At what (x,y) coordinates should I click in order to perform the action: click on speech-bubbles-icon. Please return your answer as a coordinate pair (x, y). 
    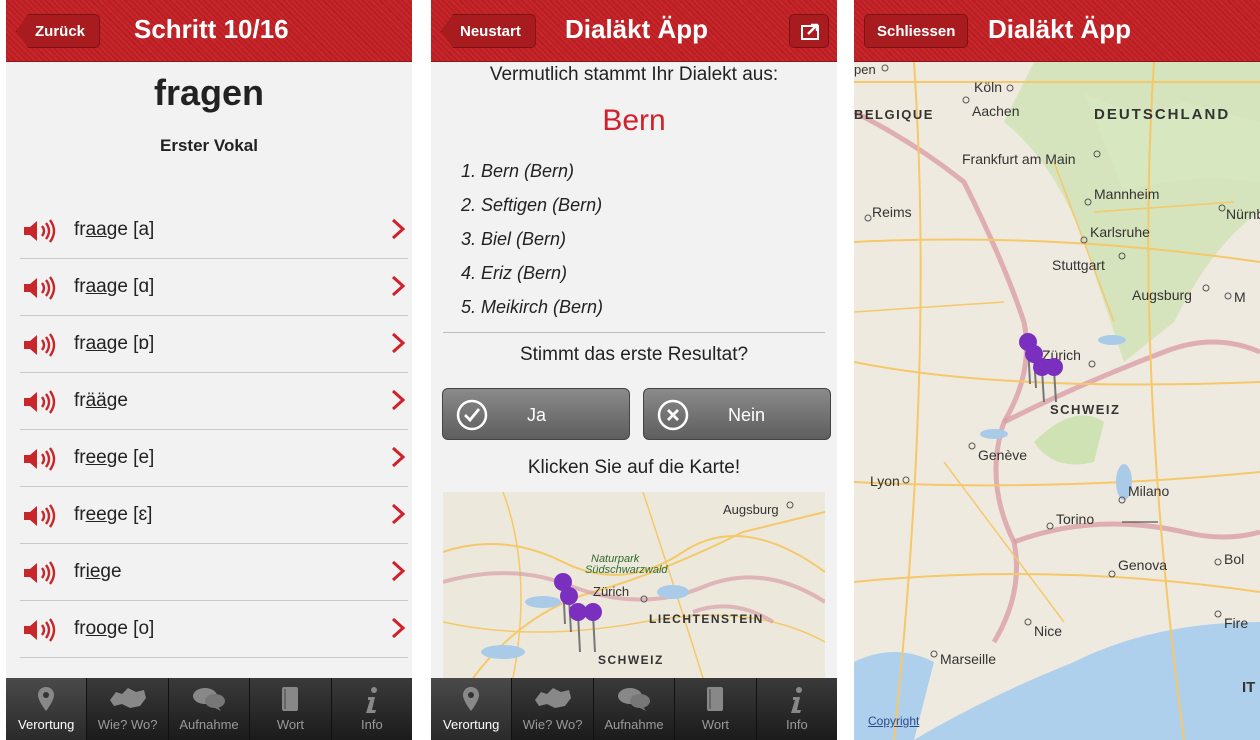
    Looking at the image, I should click on (634, 700).